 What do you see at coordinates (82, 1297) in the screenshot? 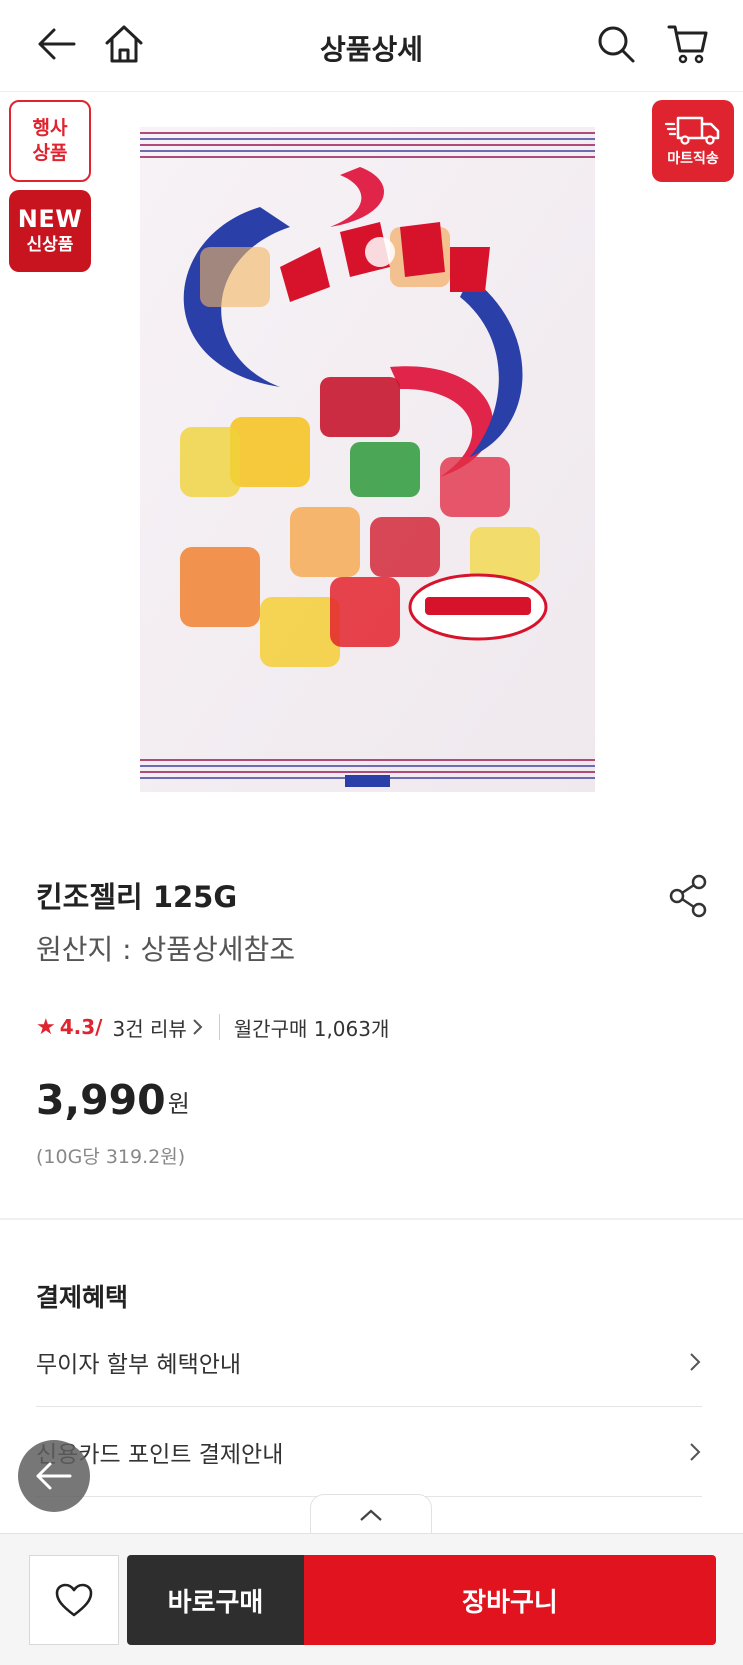
I see `benefits-title: 결제혜택` at bounding box center [82, 1297].